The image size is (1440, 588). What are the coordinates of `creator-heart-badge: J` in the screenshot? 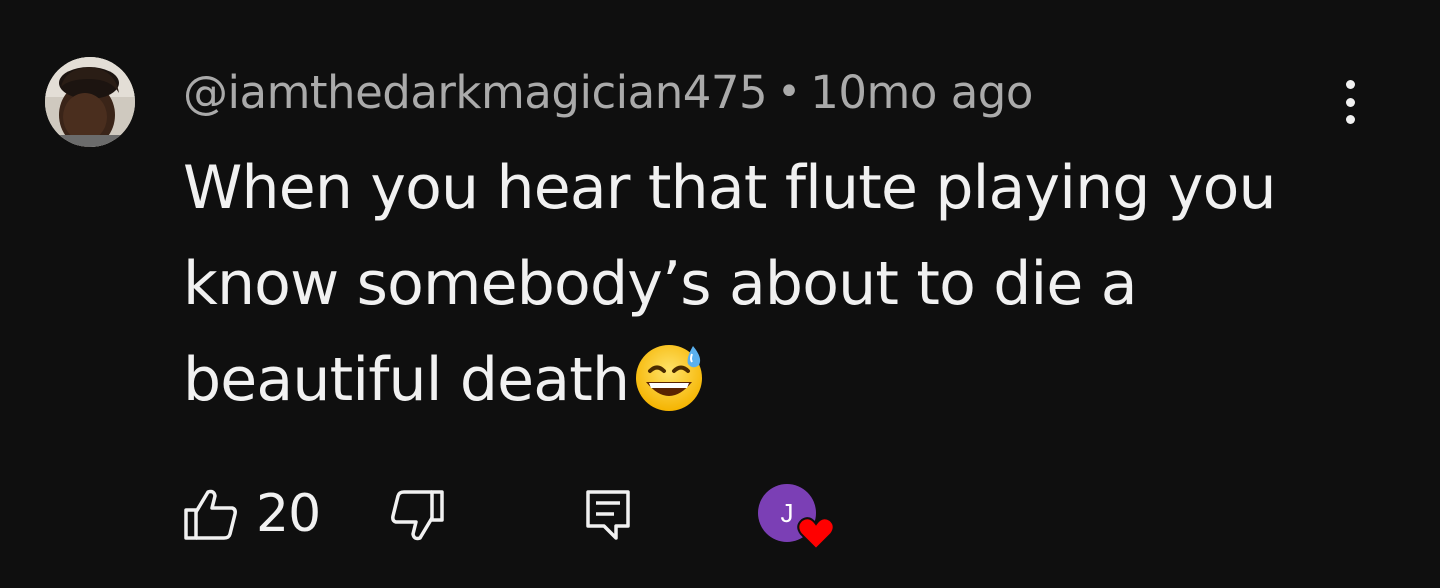 It's located at (798, 519).